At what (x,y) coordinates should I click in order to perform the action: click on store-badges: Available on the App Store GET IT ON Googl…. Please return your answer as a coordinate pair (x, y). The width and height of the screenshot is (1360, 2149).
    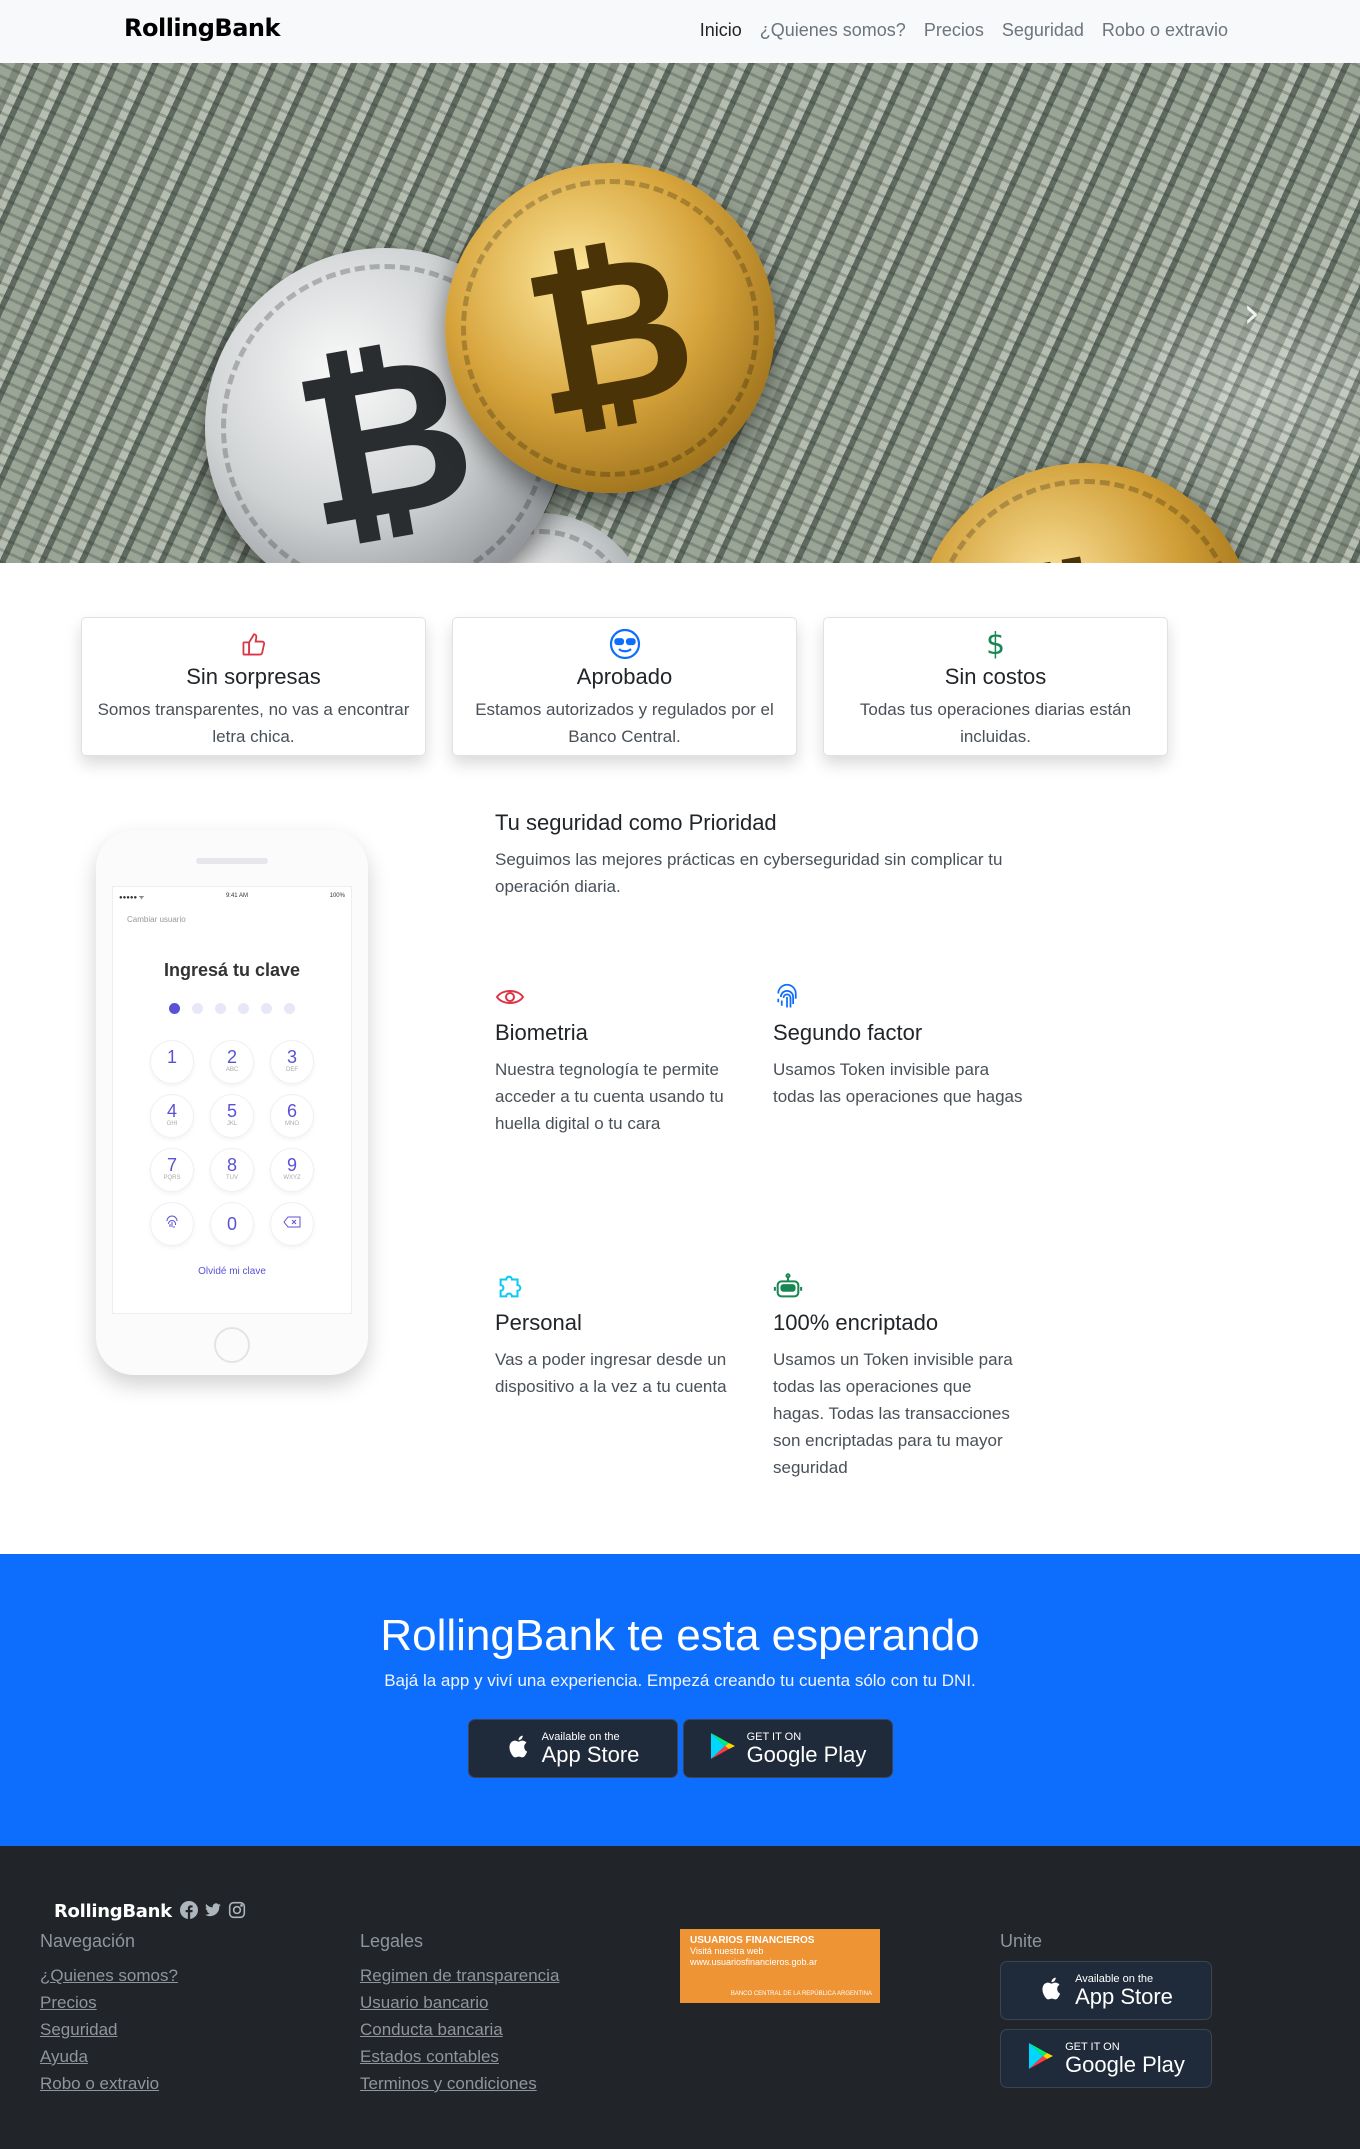
    Looking at the image, I should click on (680, 1748).